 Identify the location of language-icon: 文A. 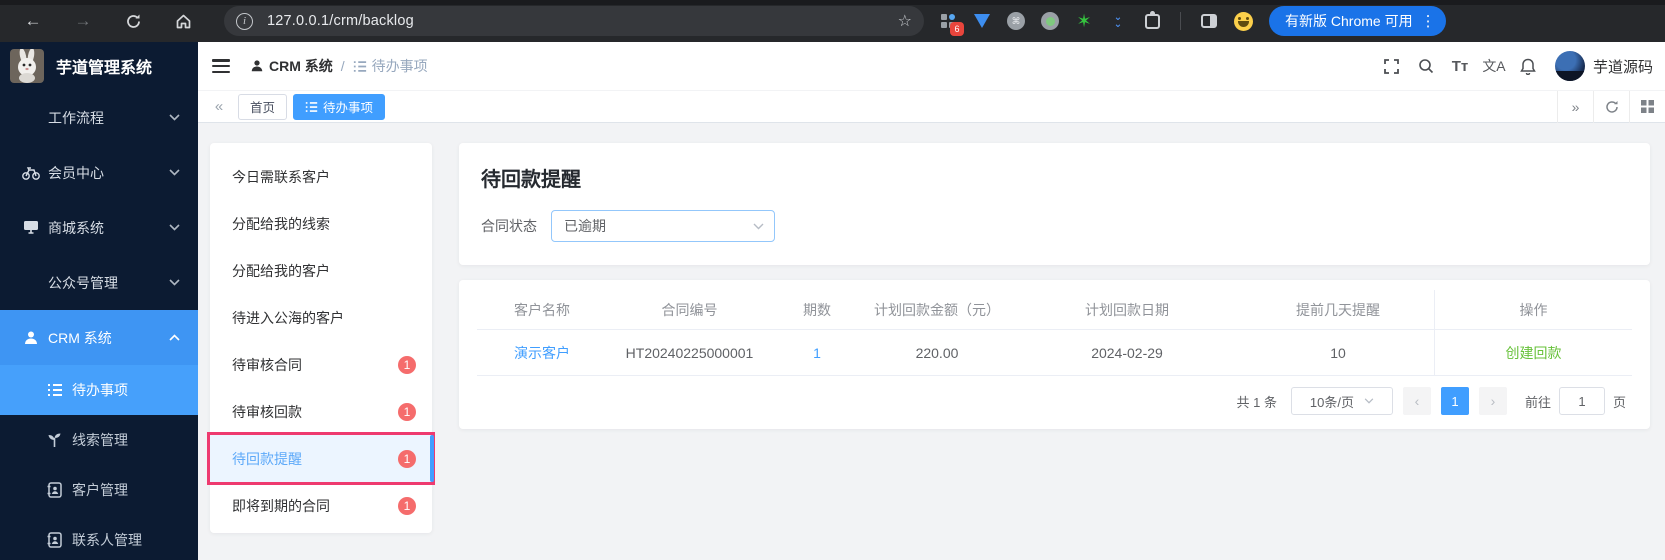
(1494, 66).